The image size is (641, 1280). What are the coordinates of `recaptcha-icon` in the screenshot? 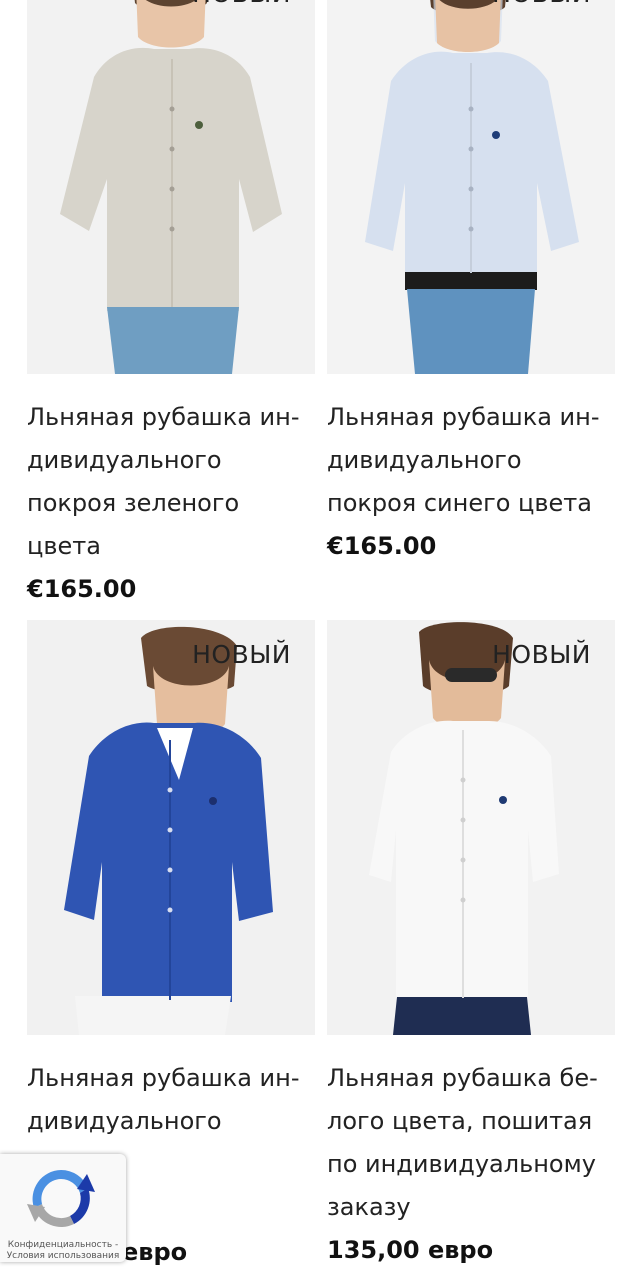 It's located at (61, 1198).